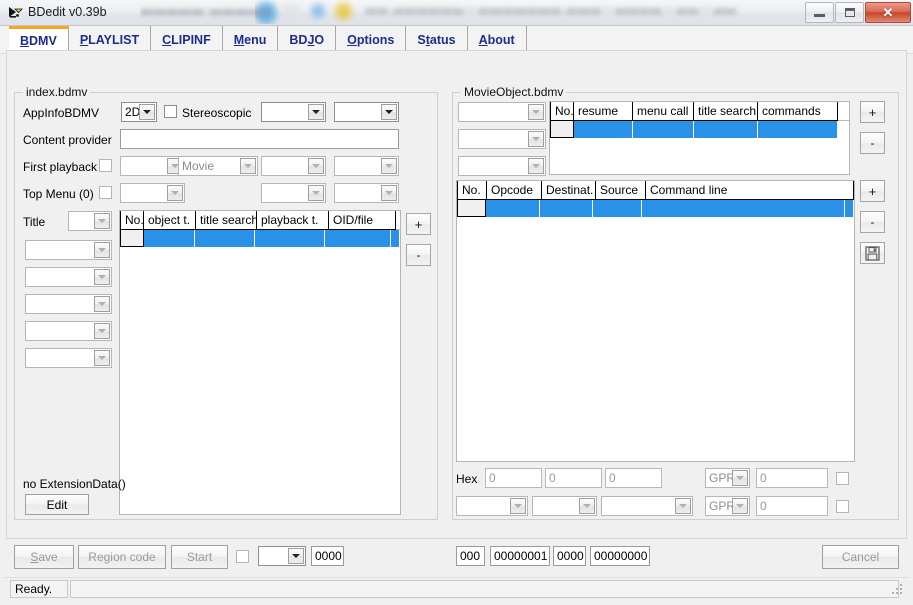 This screenshot has width=913, height=605. What do you see at coordinates (105, 192) in the screenshot?
I see `top-menu-checkbox` at bounding box center [105, 192].